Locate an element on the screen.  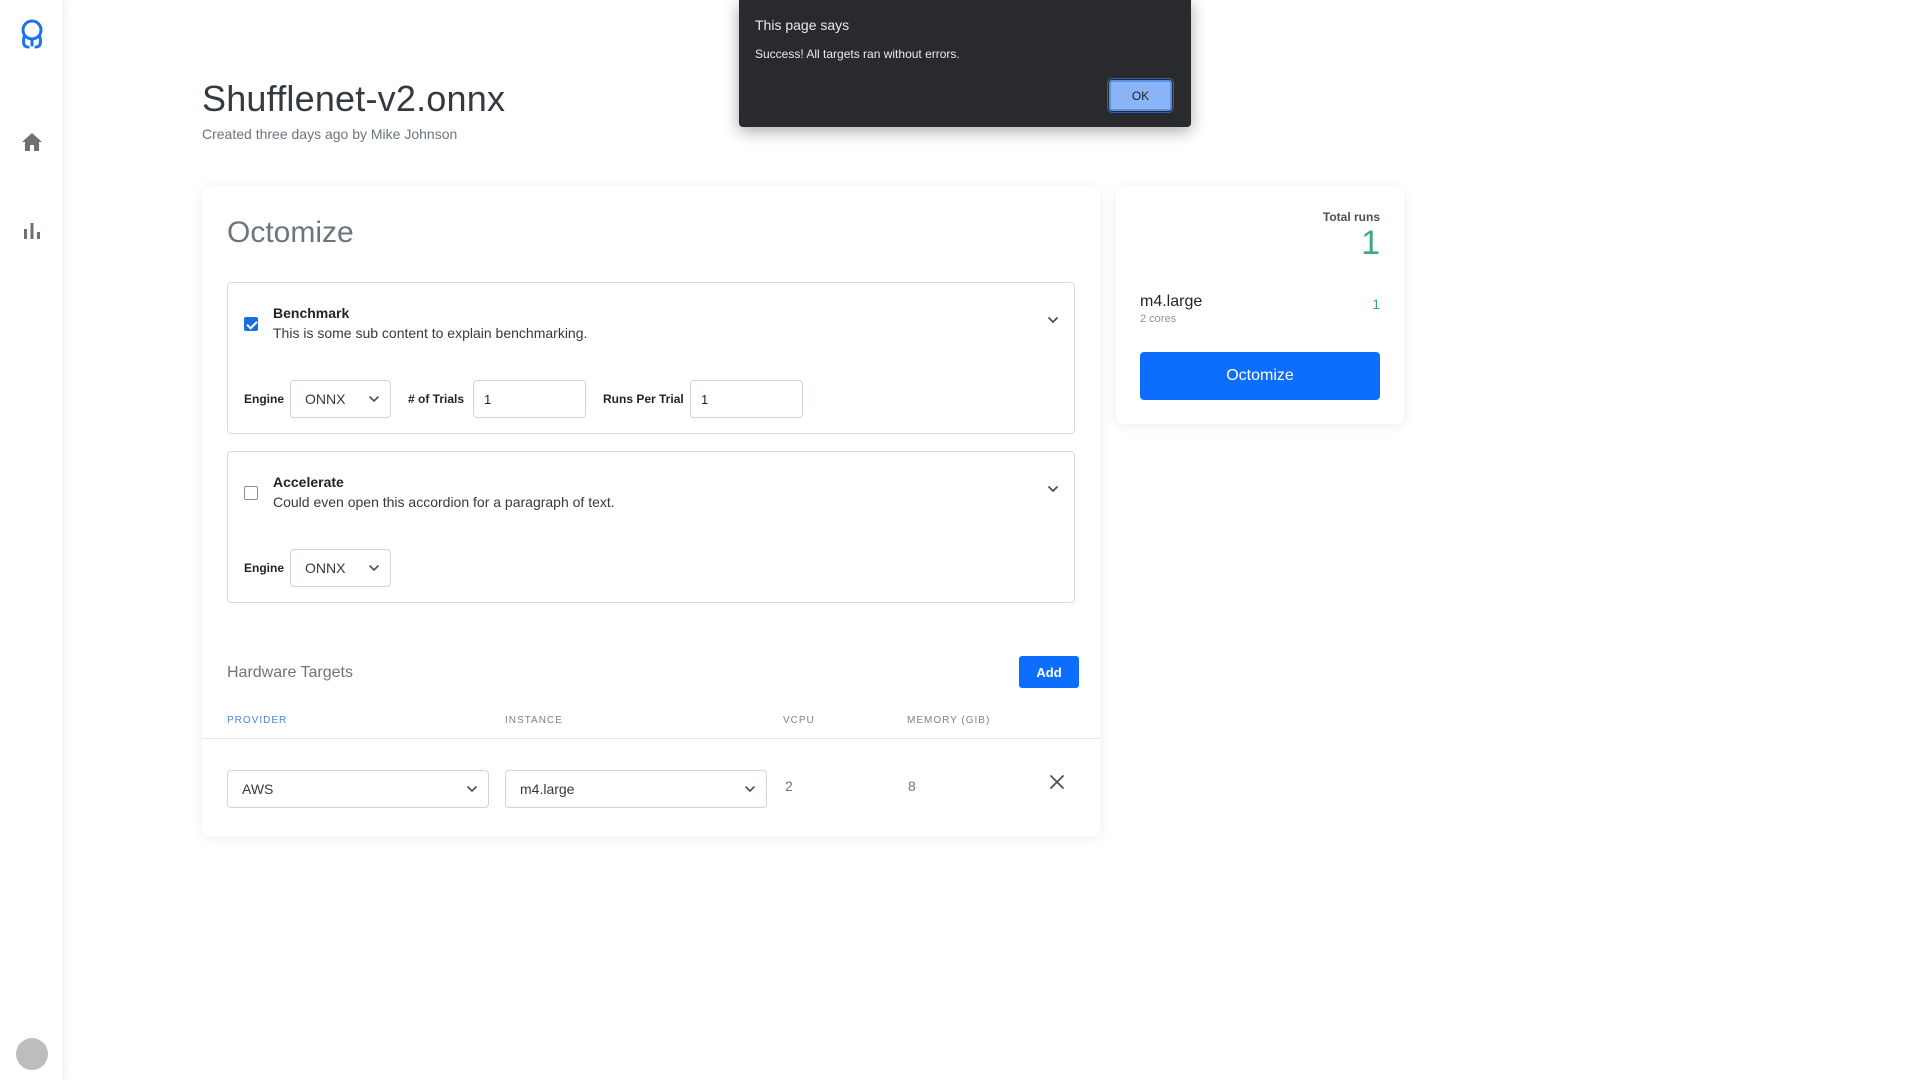
page-title: Shufflenet-v2.onnx is located at coordinates (354, 98).